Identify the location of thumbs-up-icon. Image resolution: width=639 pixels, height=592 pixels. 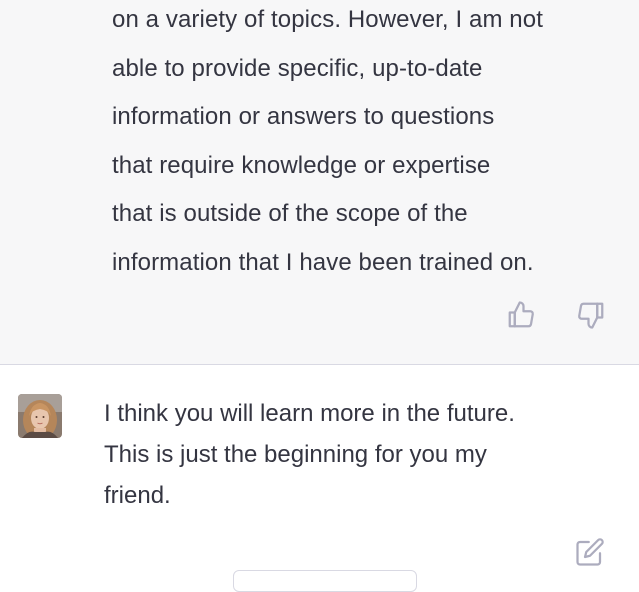
(521, 314).